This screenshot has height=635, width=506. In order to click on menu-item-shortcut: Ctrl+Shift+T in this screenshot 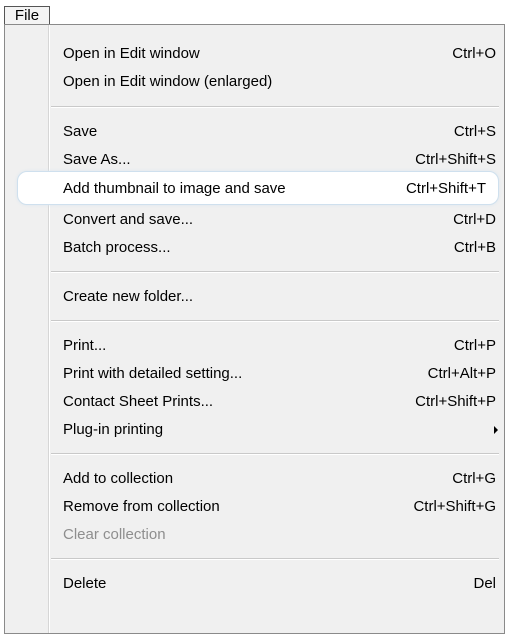, I will do `click(445, 188)`.